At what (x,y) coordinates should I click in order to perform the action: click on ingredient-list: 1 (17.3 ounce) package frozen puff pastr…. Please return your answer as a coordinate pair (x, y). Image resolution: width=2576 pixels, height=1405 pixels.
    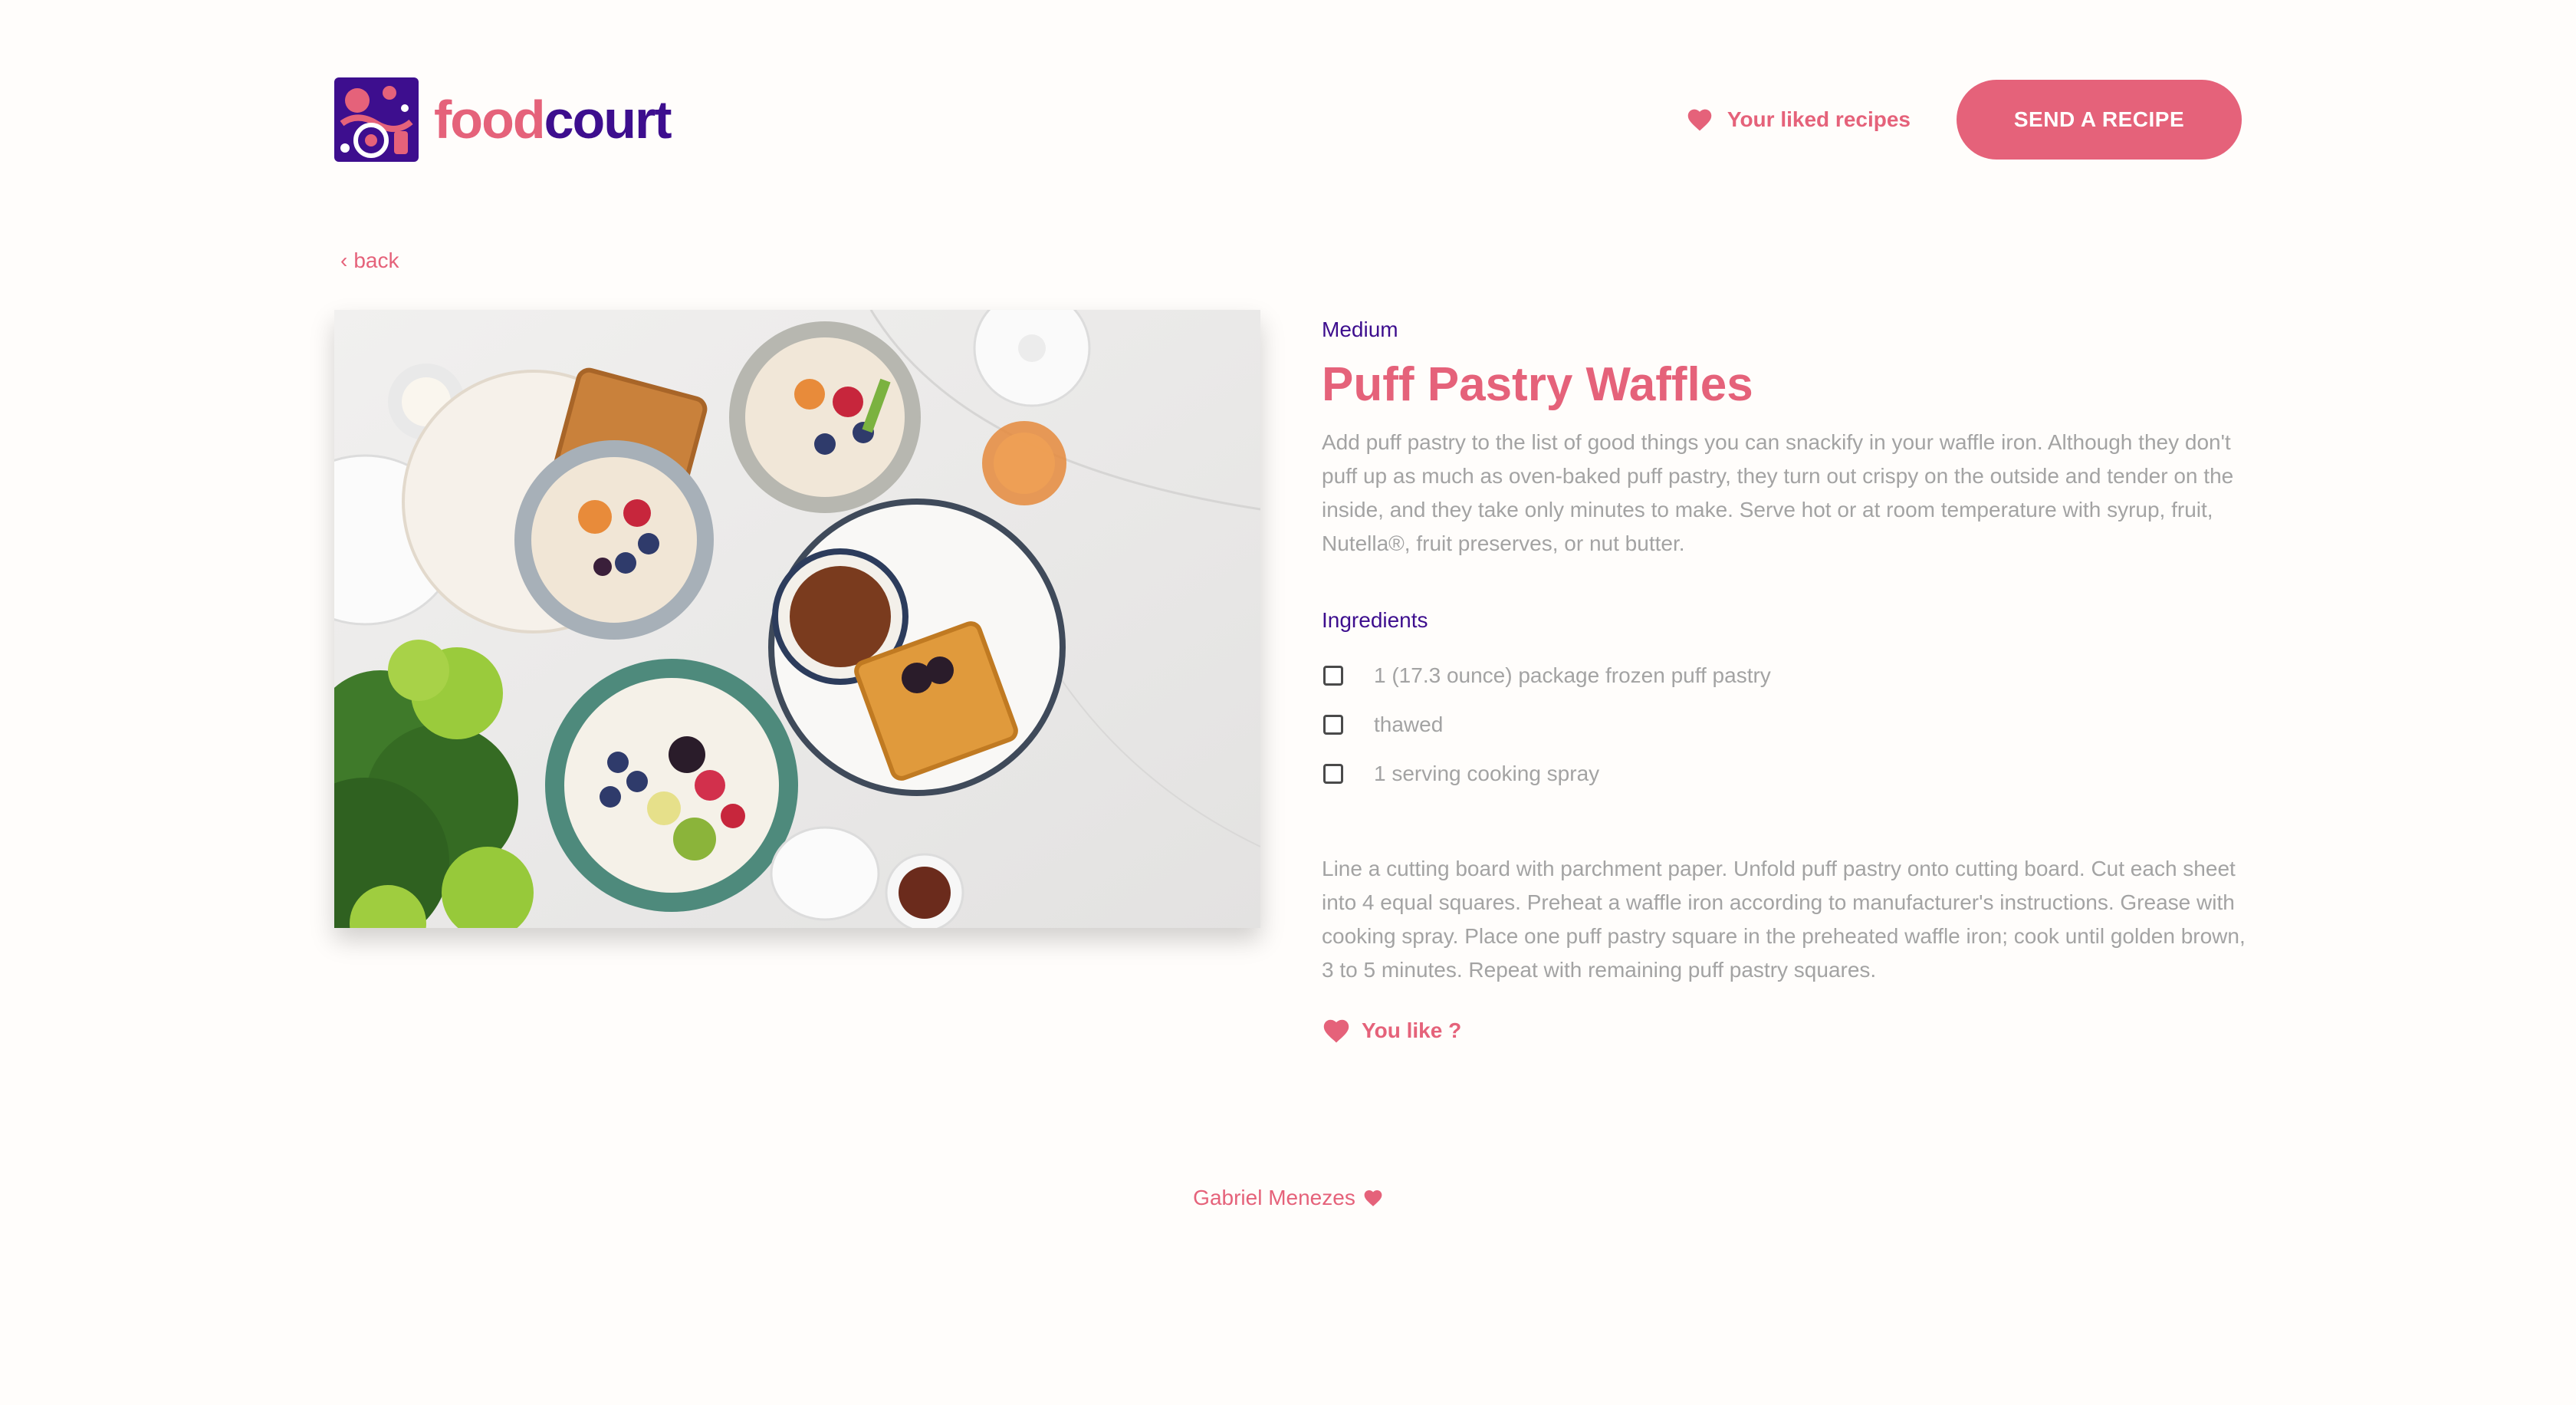
    Looking at the image, I should click on (1786, 725).